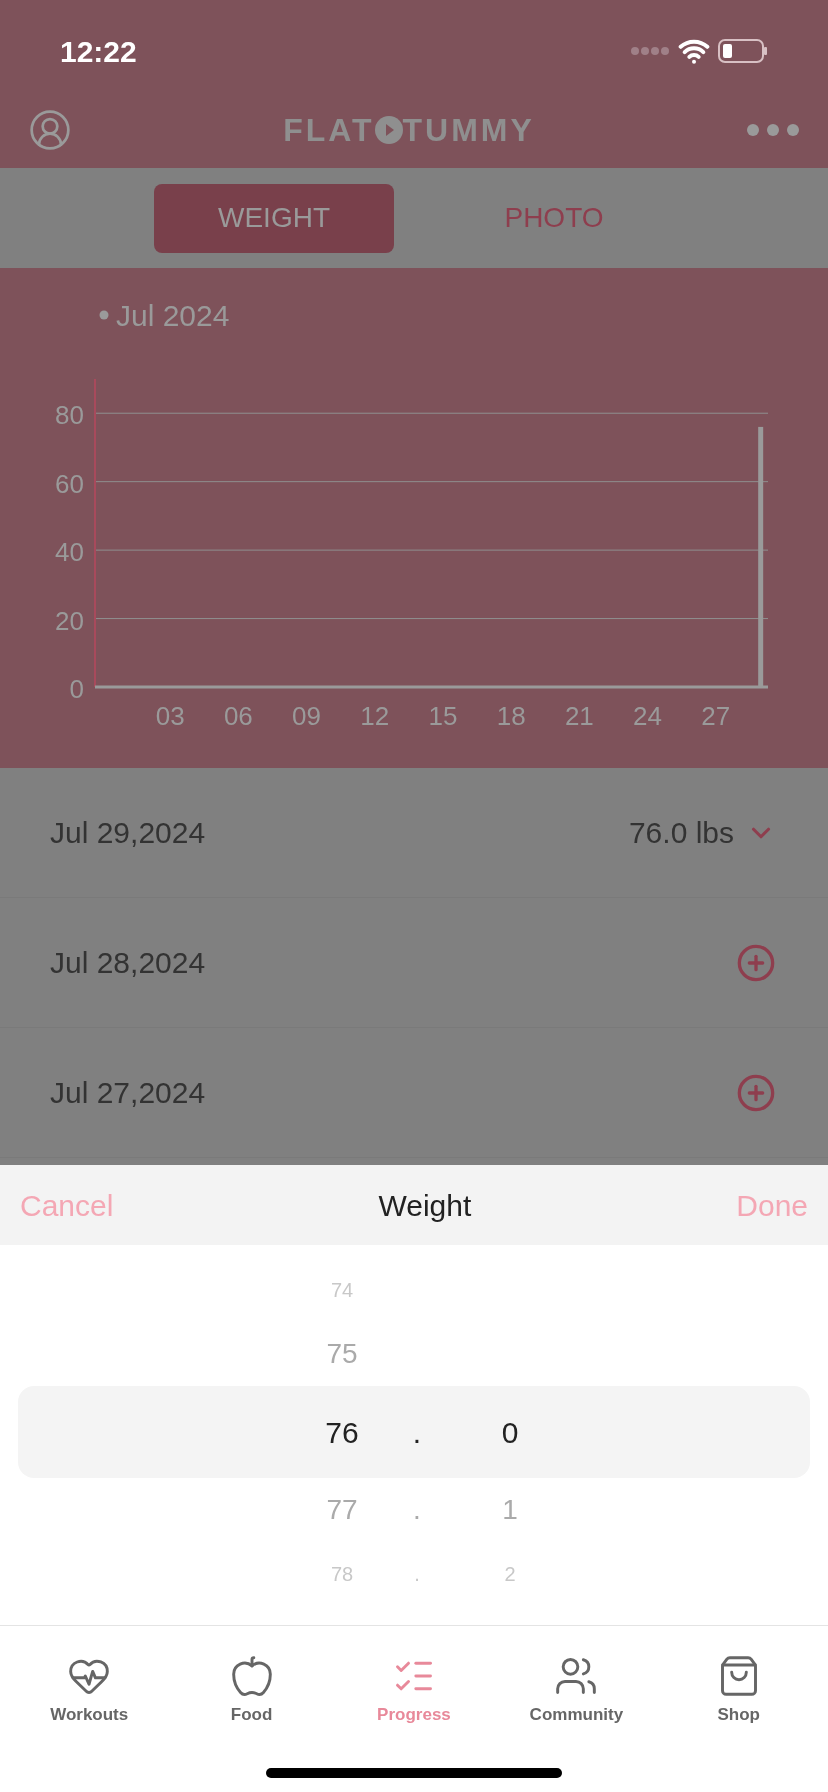  Describe the element at coordinates (50, 130) in the screenshot. I see `profile-icon` at that location.